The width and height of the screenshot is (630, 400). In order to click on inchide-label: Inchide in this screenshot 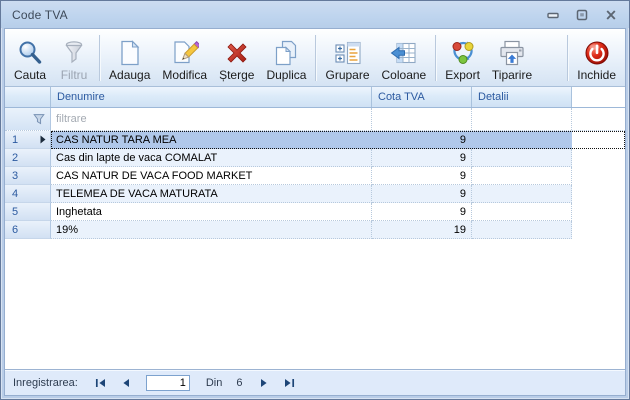, I will do `click(596, 75)`.